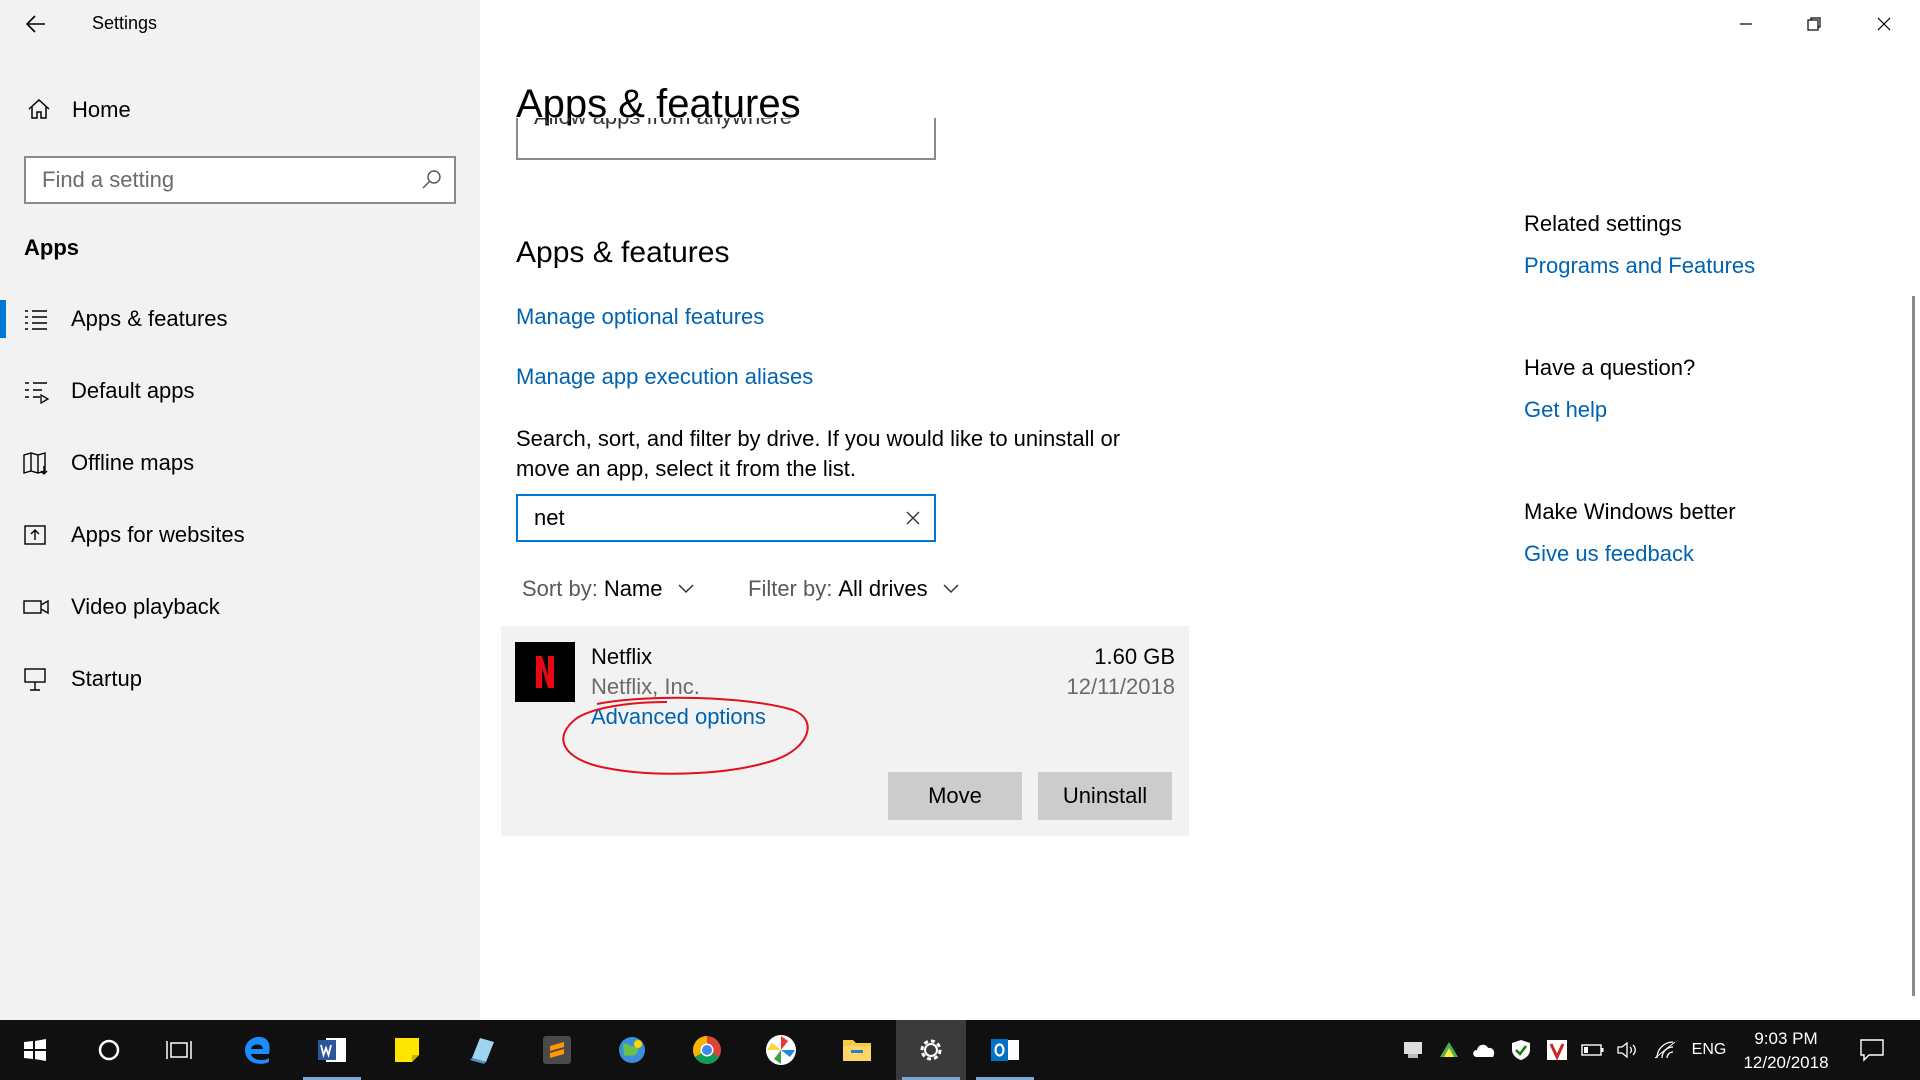 This screenshot has width=1920, height=1080. What do you see at coordinates (35, 535) in the screenshot?
I see `open-in-app-icon` at bounding box center [35, 535].